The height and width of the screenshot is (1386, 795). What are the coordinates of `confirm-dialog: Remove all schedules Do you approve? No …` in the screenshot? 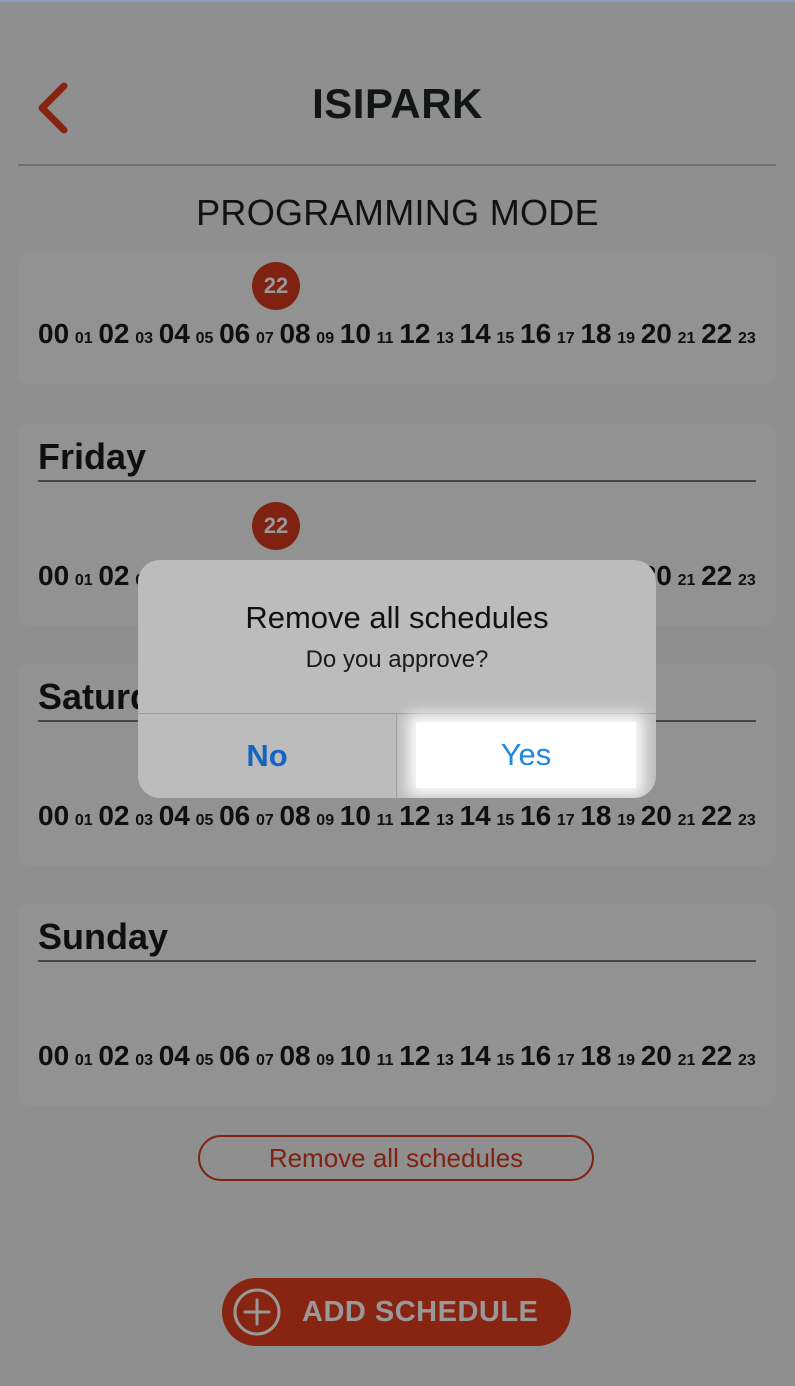 It's located at (397, 679).